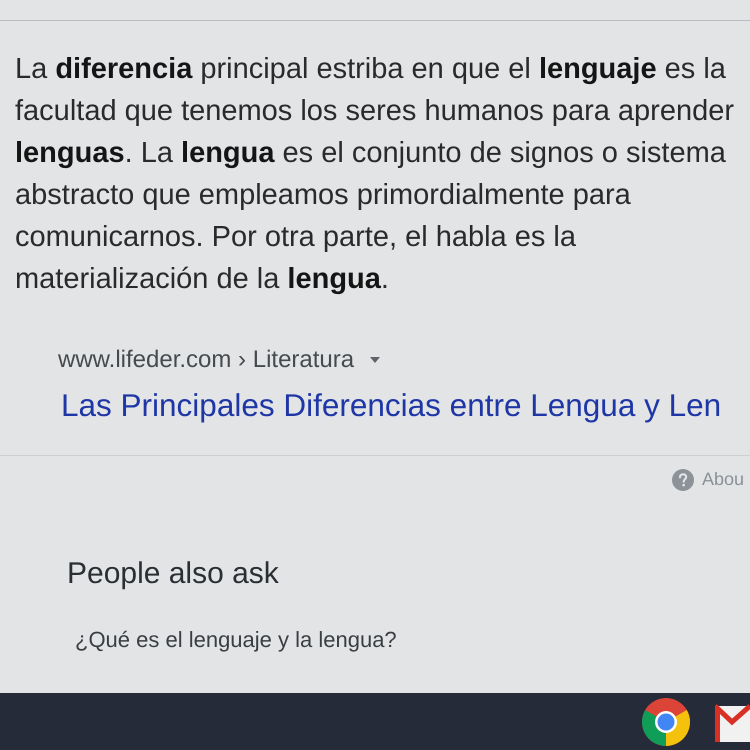 The width and height of the screenshot is (750, 750). Describe the element at coordinates (732, 722) in the screenshot. I see `mail-icon` at that location.